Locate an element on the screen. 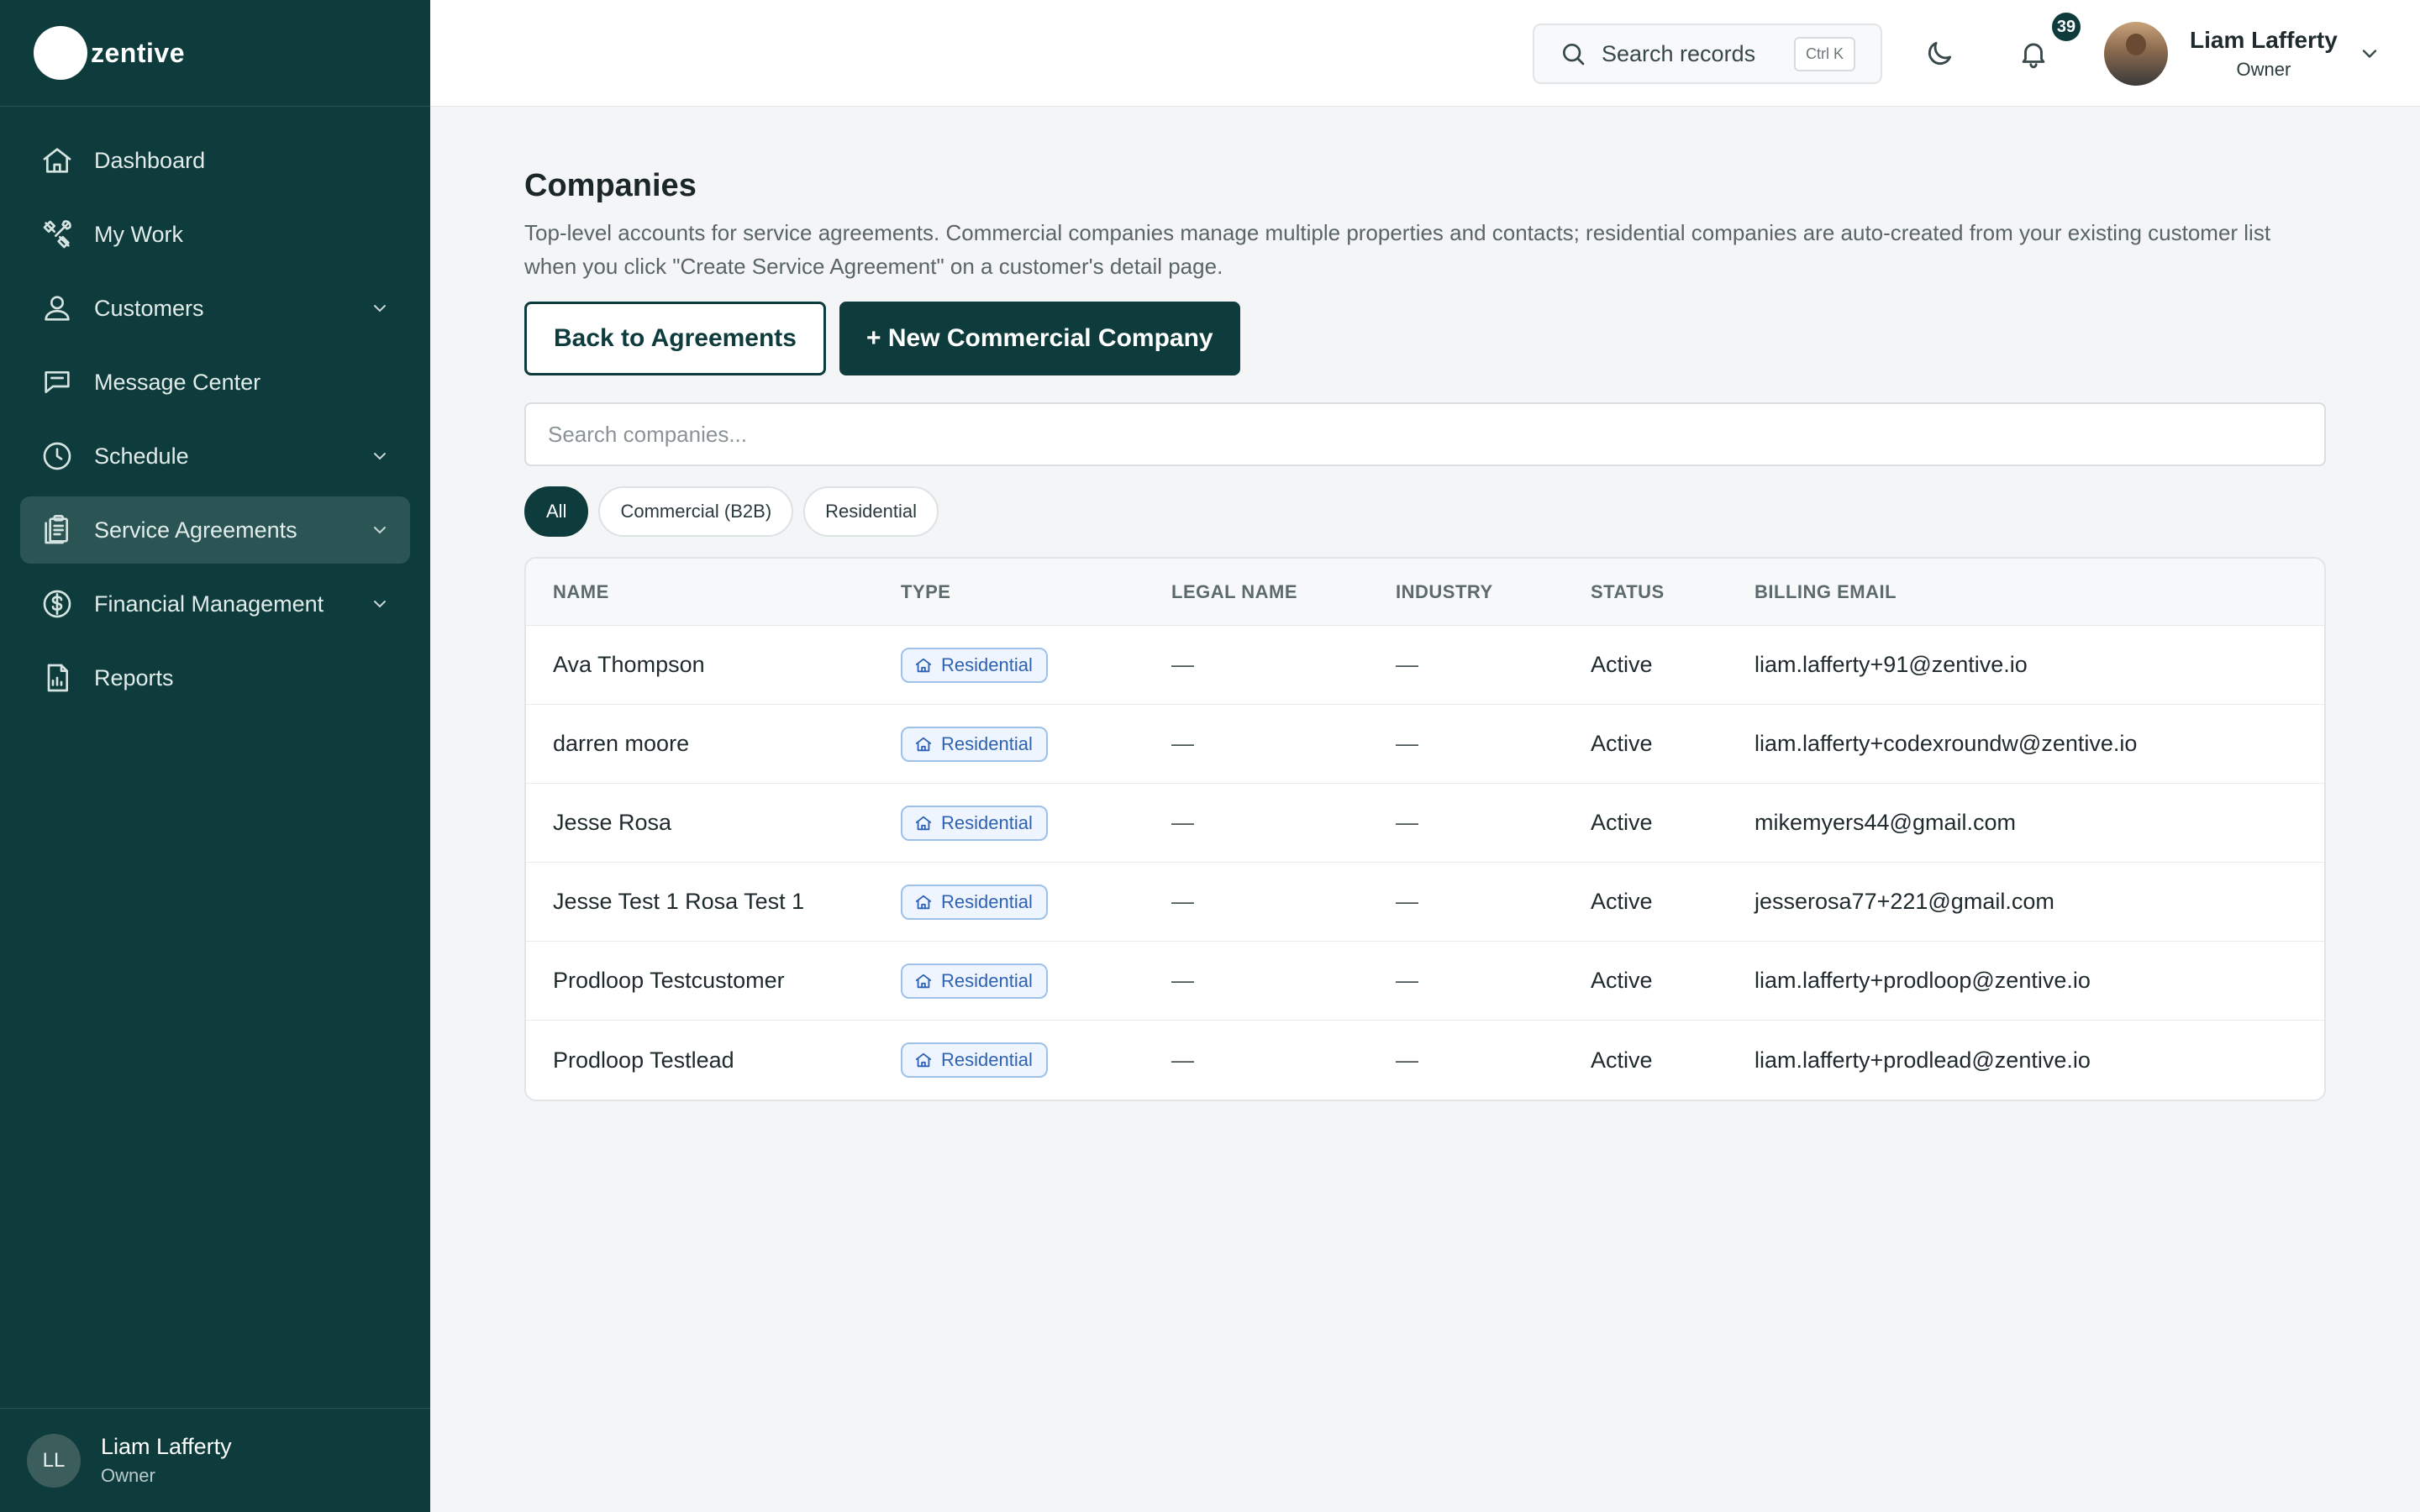 The width and height of the screenshot is (2420, 1512). sidebar-item-label: Schedule is located at coordinates (142, 456).